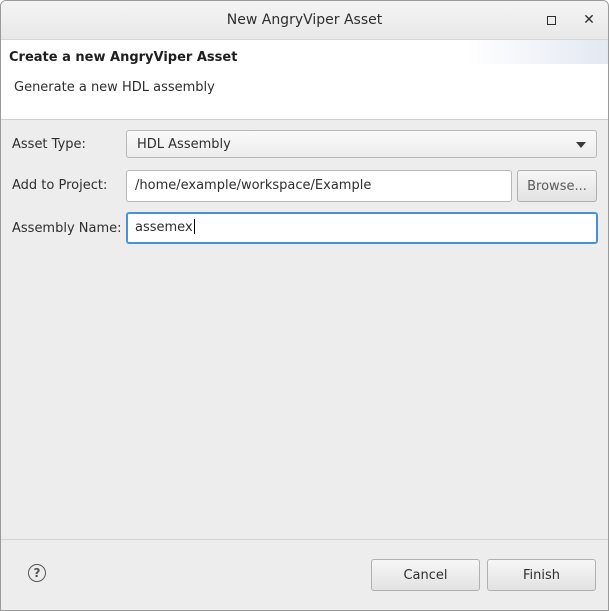  I want to click on window-title: New AngryViper Asset, so click(304, 20).